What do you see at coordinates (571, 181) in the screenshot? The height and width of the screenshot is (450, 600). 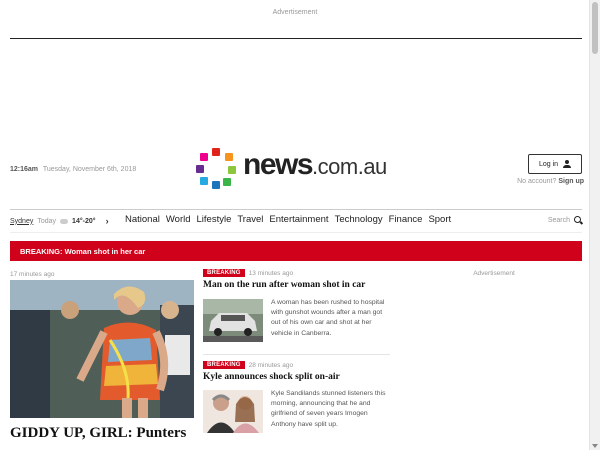 I see `signup-link: Sign up` at bounding box center [571, 181].